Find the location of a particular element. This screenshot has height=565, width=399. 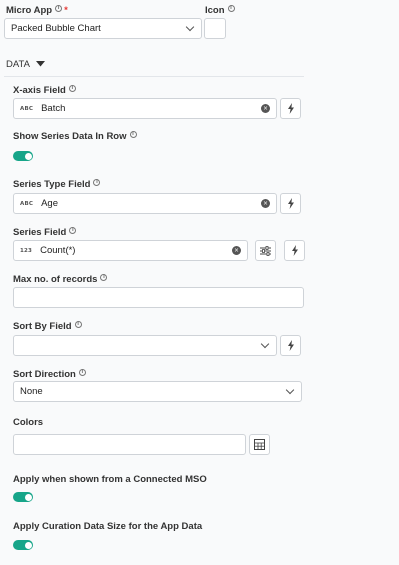

show-series-row-label-text: Show Series Data In Row is located at coordinates (70, 136).